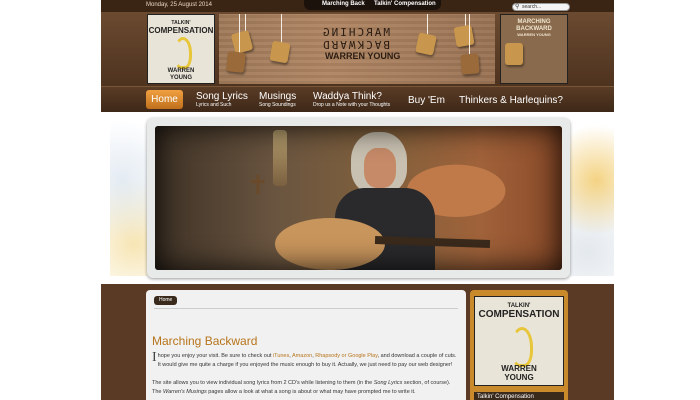  What do you see at coordinates (534, 22) in the screenshot?
I see `album-title-line1: MARCHING` at bounding box center [534, 22].